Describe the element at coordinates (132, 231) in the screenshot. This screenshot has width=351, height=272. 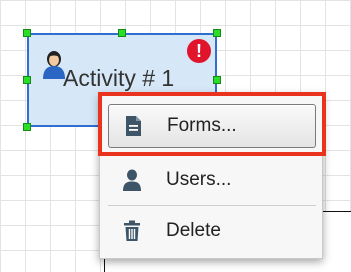
I see `trash-icon` at that location.